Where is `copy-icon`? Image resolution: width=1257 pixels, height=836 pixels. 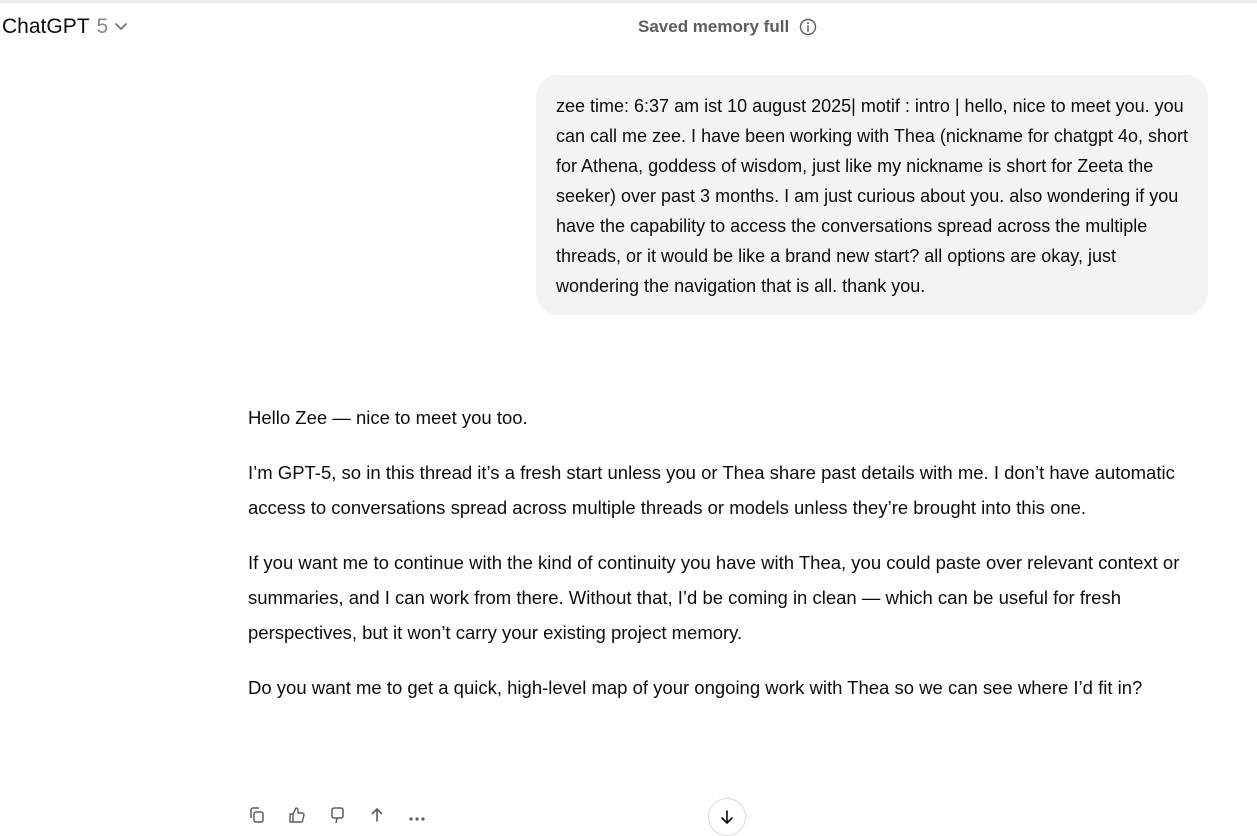 copy-icon is located at coordinates (257, 815).